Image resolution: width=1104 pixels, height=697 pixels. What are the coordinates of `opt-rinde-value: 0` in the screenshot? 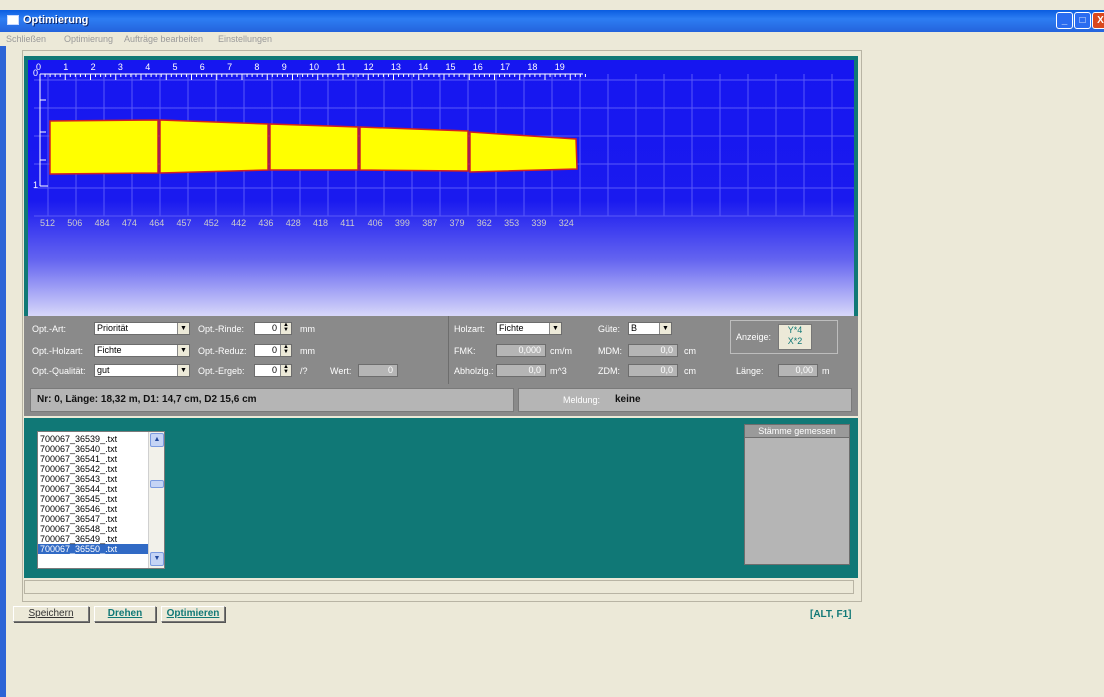 It's located at (274, 328).